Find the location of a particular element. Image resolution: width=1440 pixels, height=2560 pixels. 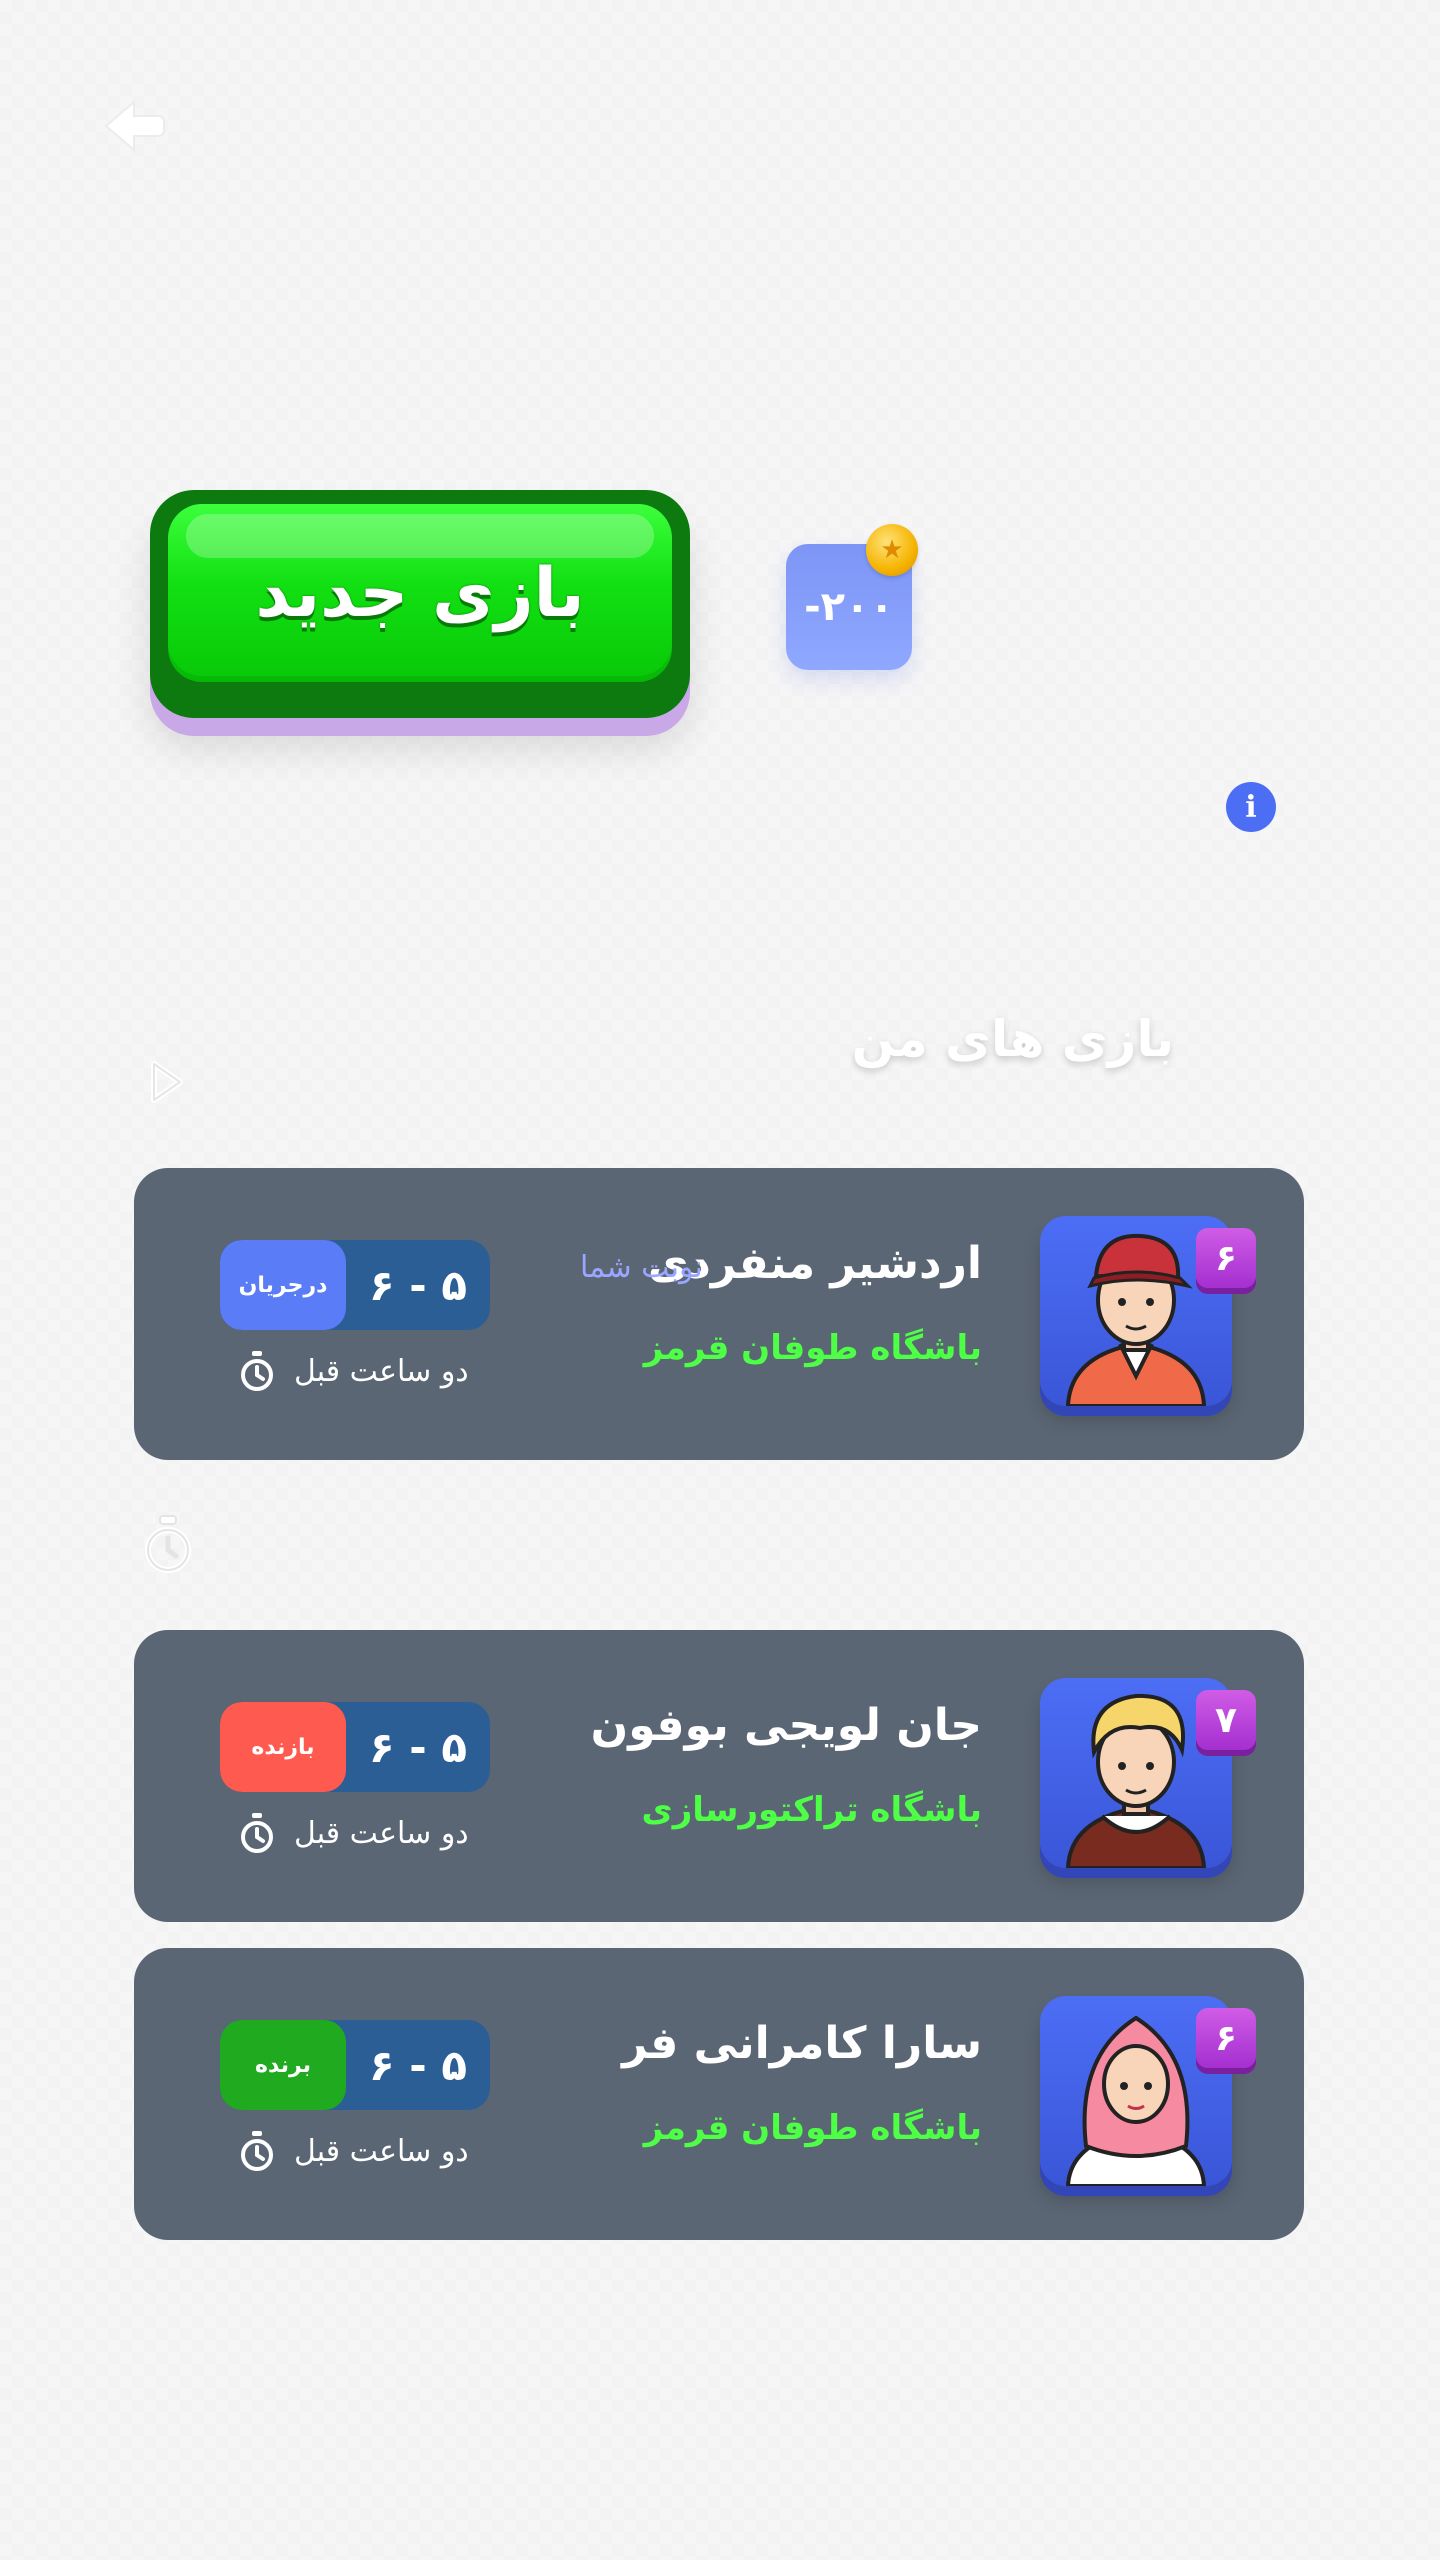

cost-label: -۲۰۰ is located at coordinates (849, 607).